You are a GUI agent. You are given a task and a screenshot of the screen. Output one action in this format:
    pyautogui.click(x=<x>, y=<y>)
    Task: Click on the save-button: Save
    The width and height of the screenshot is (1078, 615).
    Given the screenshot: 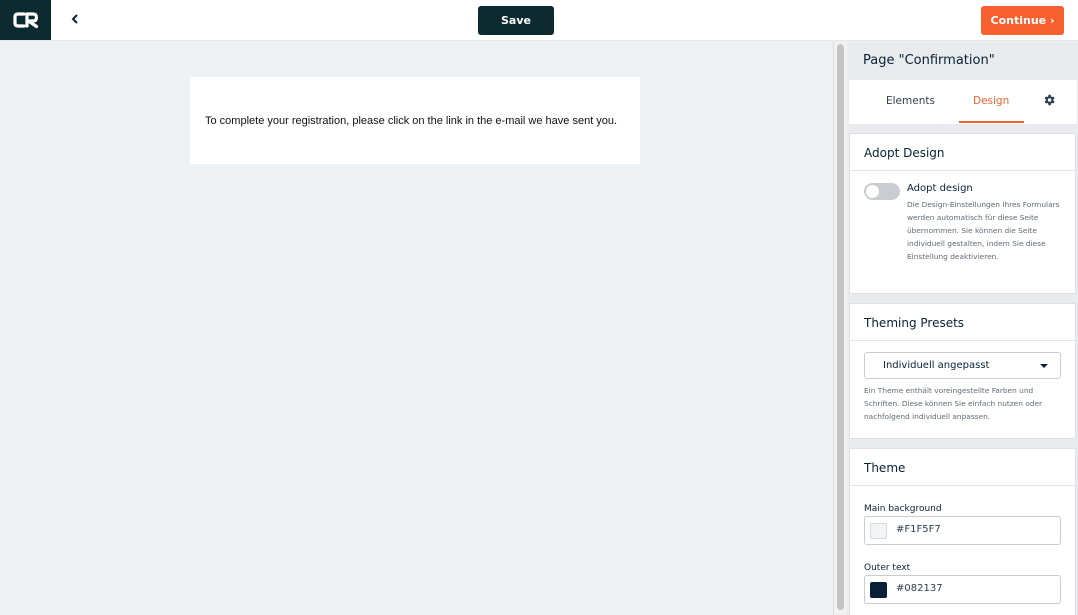 What is the action you would take?
    pyautogui.click(x=516, y=20)
    